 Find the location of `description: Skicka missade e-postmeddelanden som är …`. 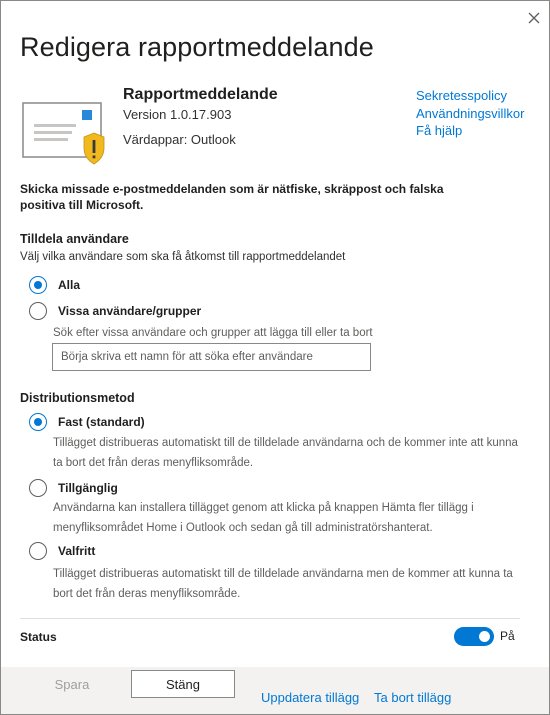

description: Skicka missade e-postmeddelanden som är … is located at coordinates (232, 197).